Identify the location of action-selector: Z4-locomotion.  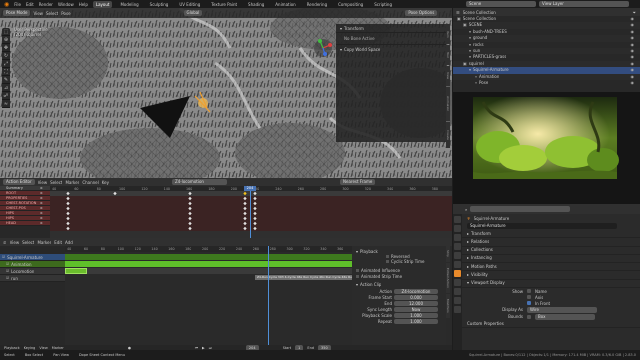
(199, 182).